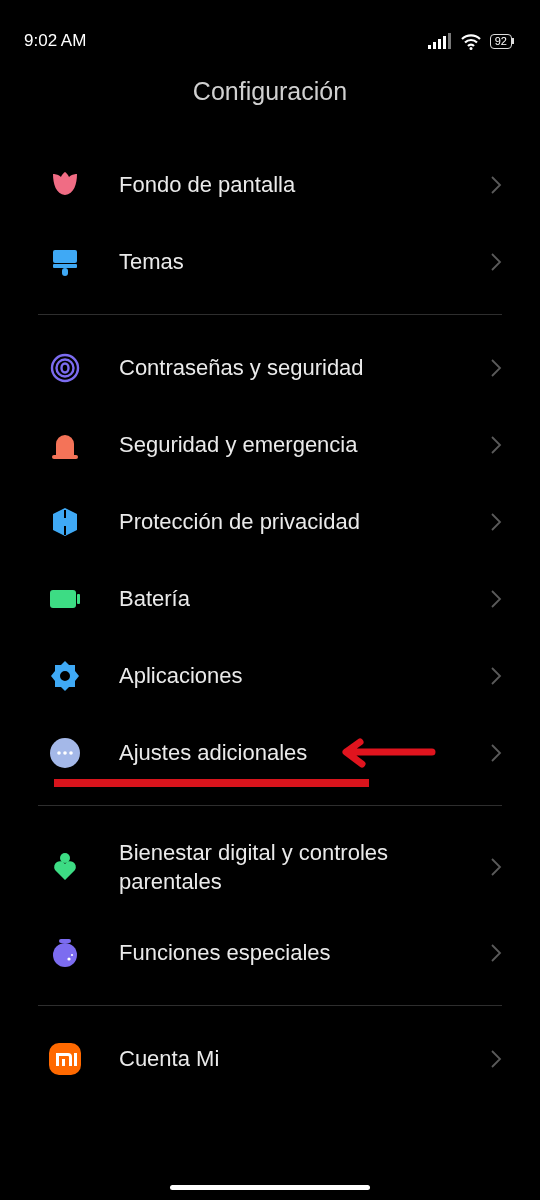 Image resolution: width=540 pixels, height=1200 pixels. Describe the element at coordinates (439, 41) in the screenshot. I see `signal-icon` at that location.